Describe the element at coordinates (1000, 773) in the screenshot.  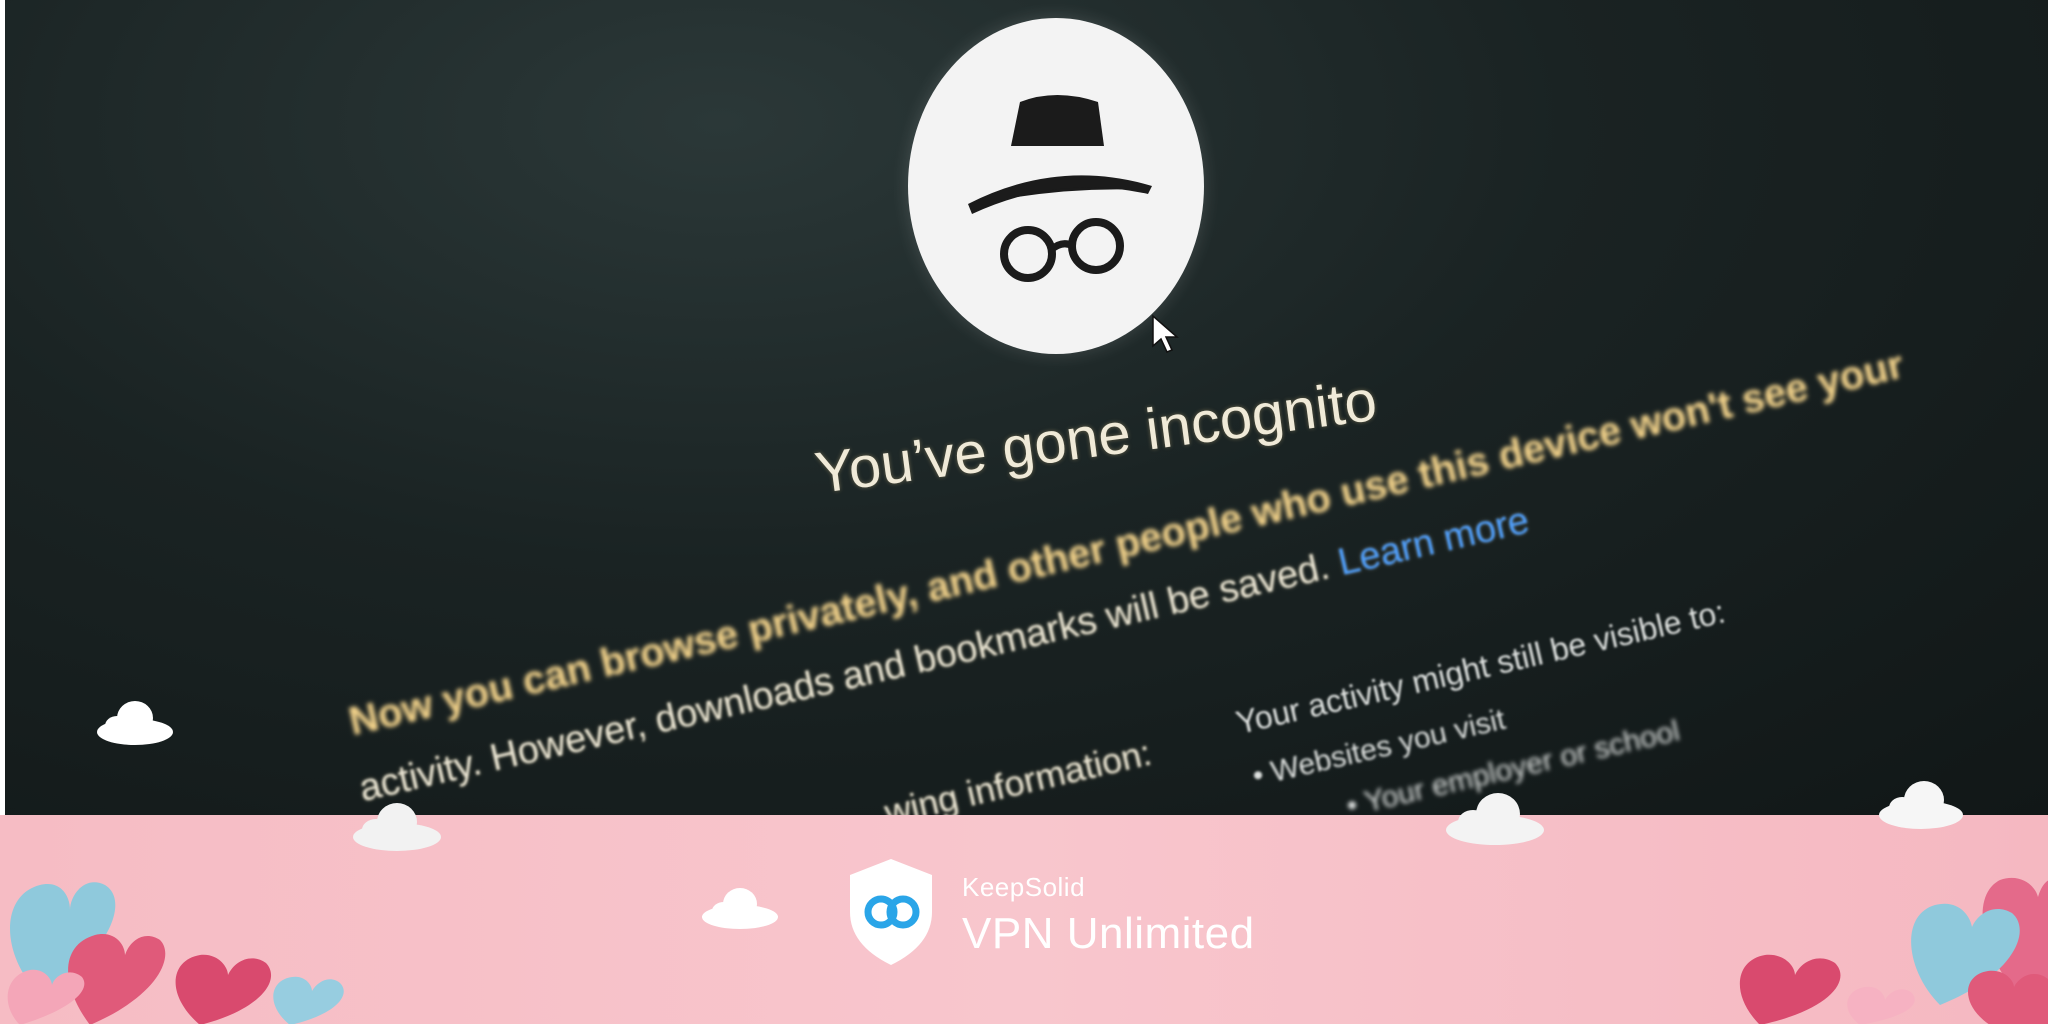
I see `left-column-heading: …wing information:` at that location.